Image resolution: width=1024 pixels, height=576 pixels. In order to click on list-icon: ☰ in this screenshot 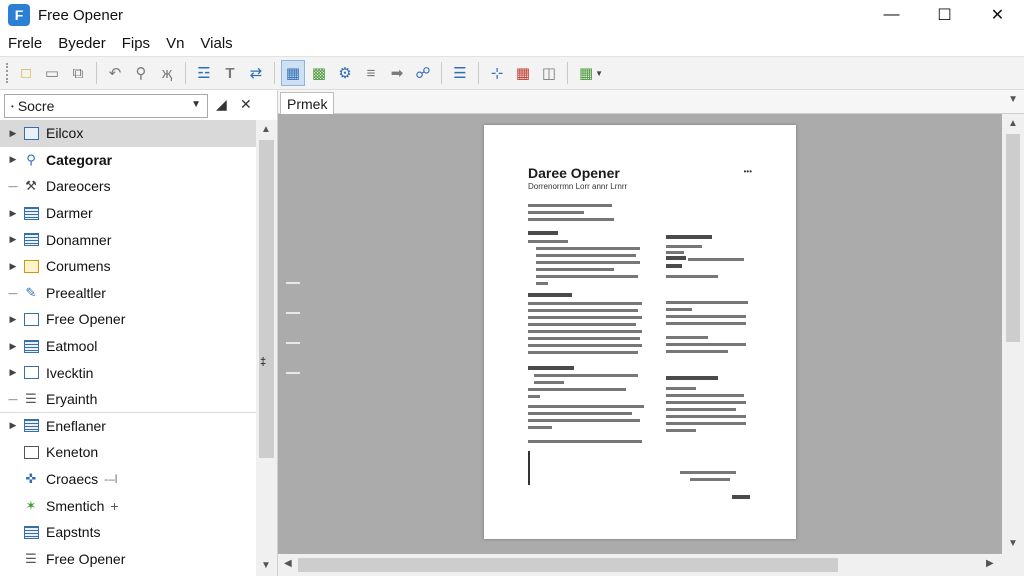, I will do `click(460, 73)`.